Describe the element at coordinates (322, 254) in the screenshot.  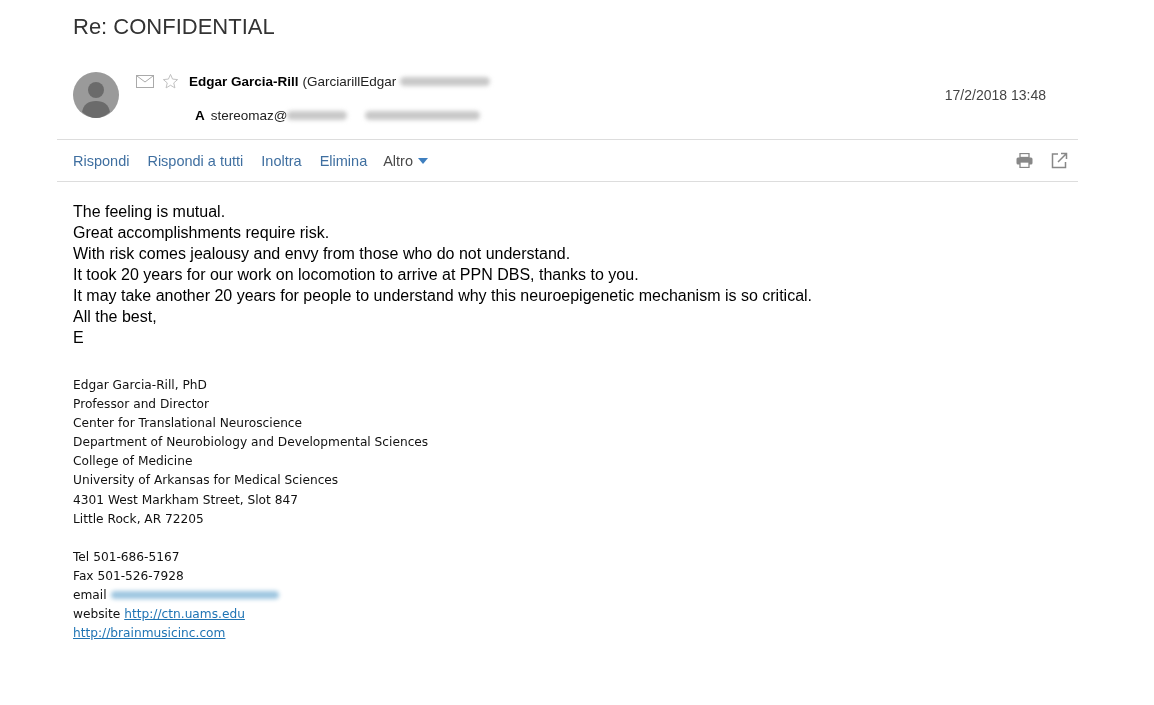
I see `message-line: With risk comes jealousy and envy from those who do not understand.` at that location.